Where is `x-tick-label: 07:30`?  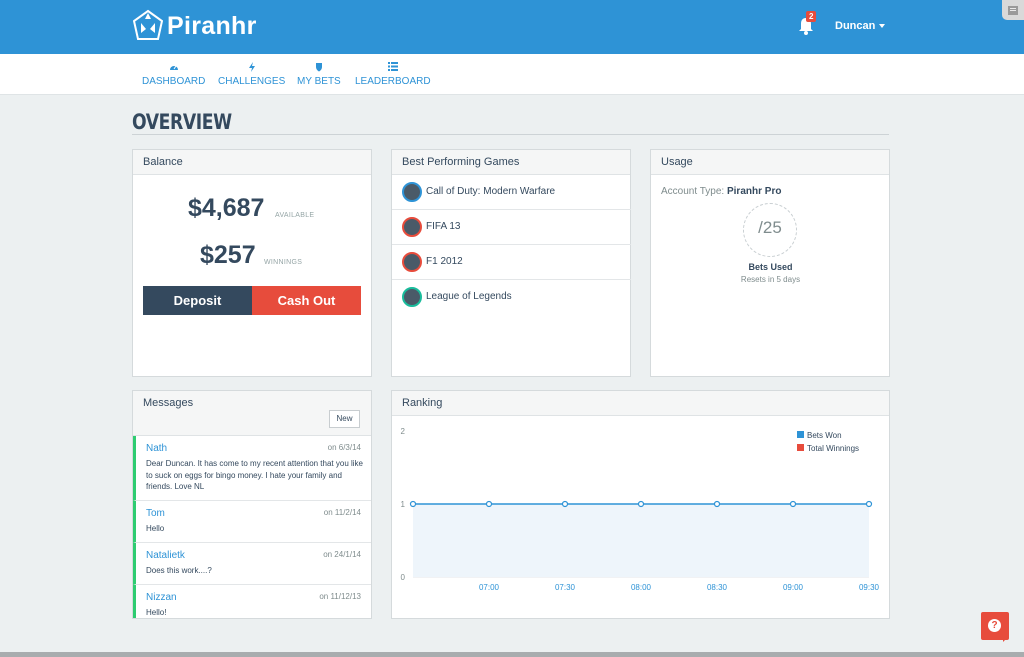 x-tick-label: 07:30 is located at coordinates (565, 587).